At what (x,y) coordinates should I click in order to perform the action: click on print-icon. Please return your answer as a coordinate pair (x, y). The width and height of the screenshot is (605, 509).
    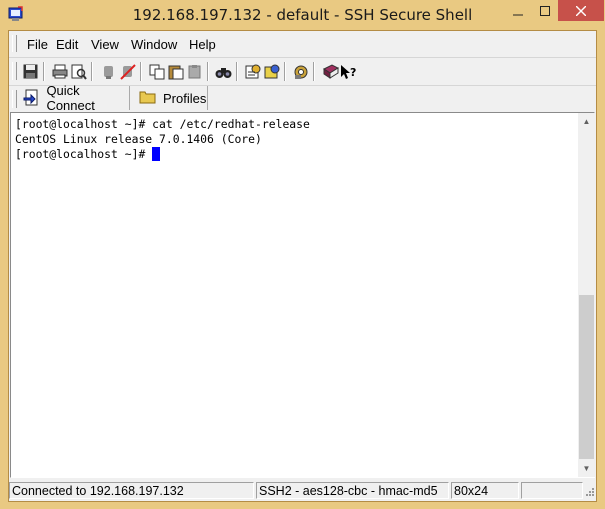
    Looking at the image, I should click on (59, 71).